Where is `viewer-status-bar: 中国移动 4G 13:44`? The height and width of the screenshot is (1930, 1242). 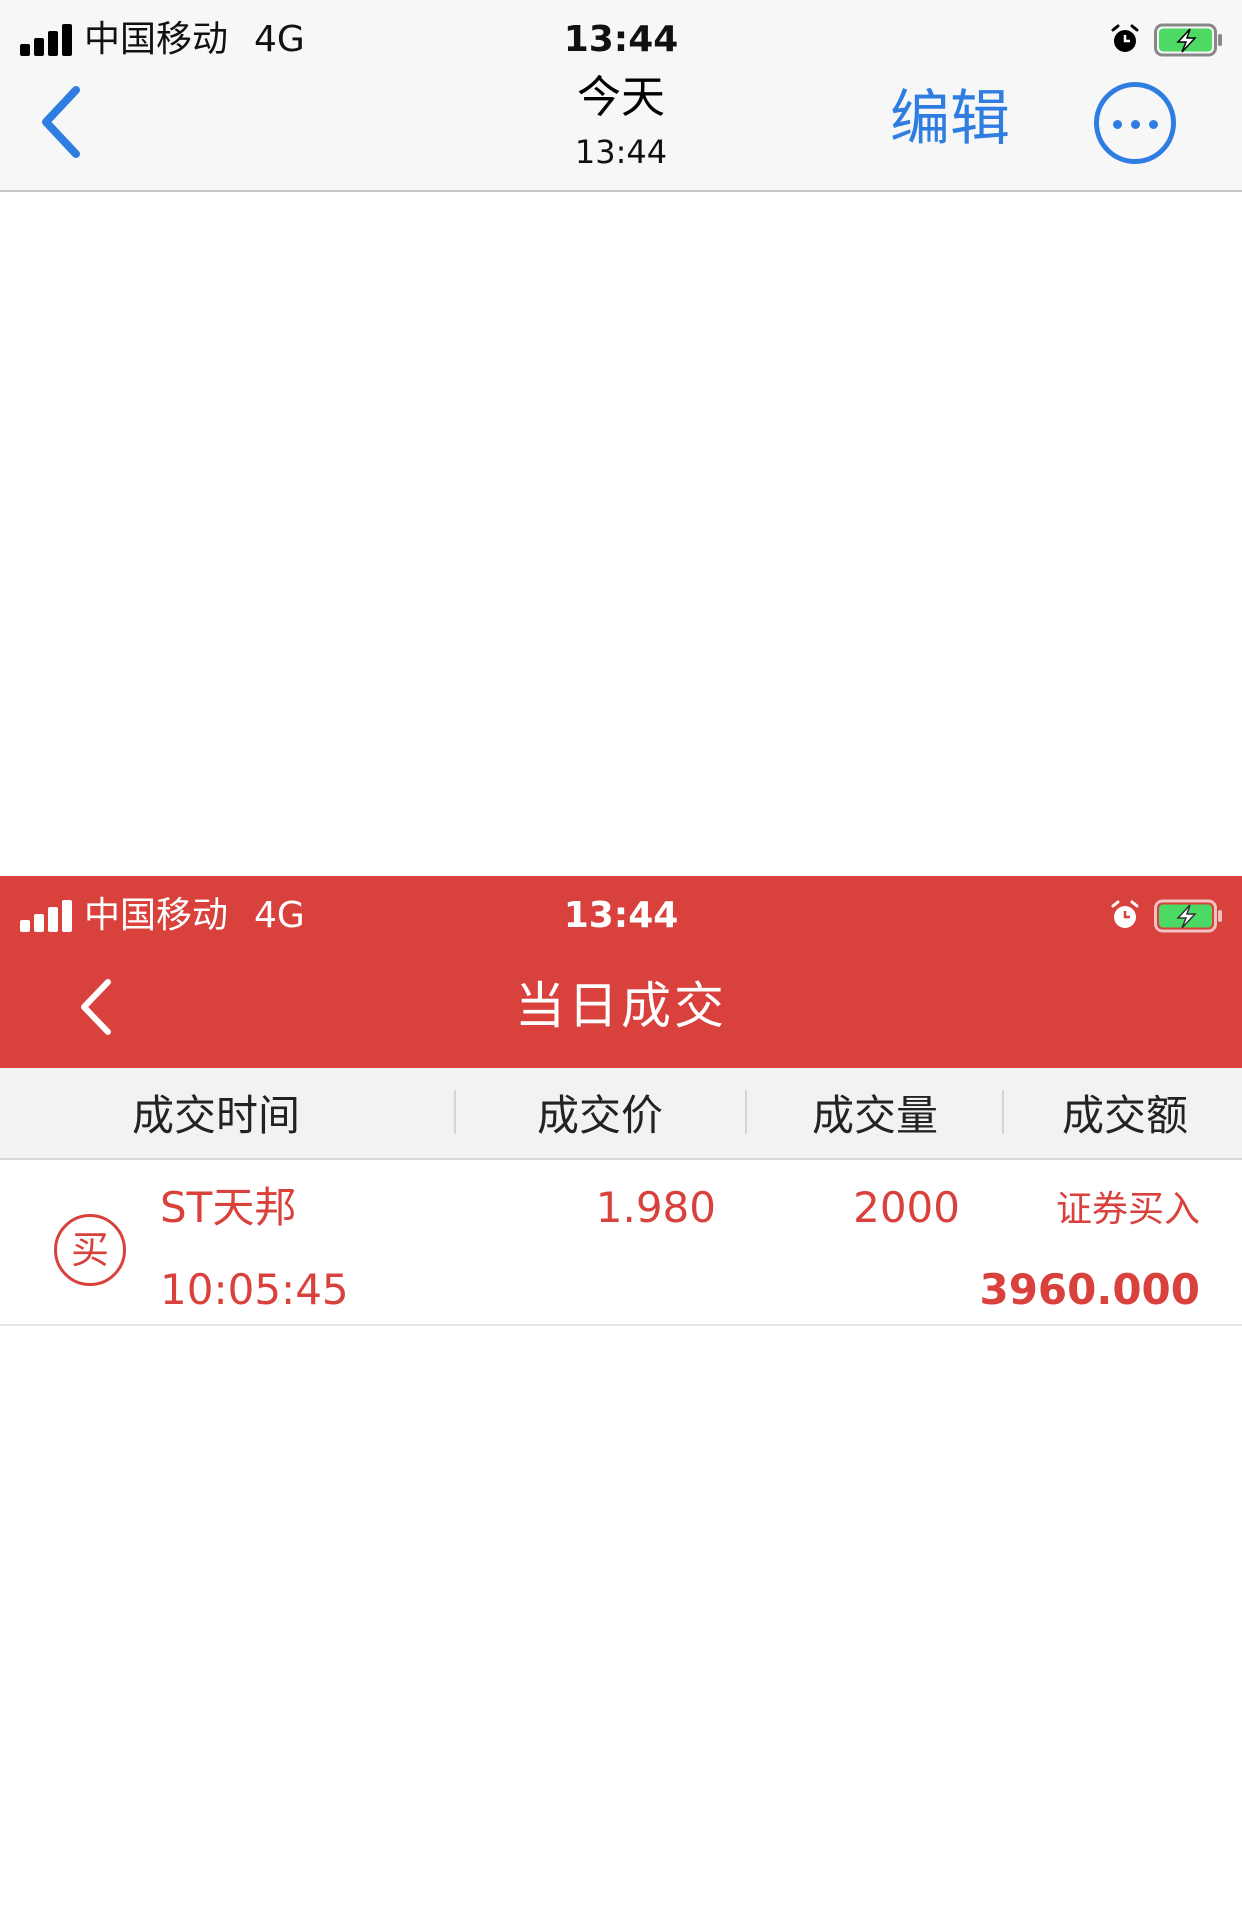 viewer-status-bar: 中国移动 4G 13:44 is located at coordinates (621, 40).